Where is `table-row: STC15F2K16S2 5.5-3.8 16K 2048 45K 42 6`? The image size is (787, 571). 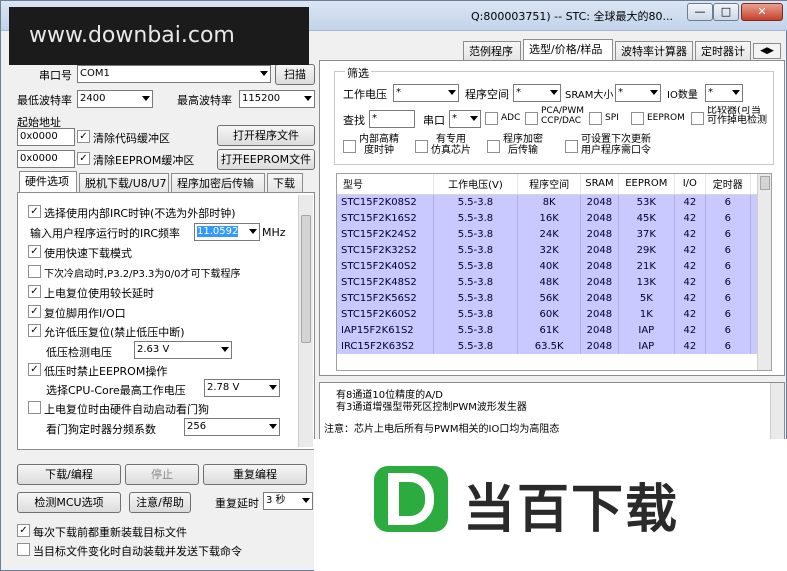 table-row: STC15F2K16S2 5.5-3.8 16K 2048 45K 42 6 is located at coordinates (554, 218).